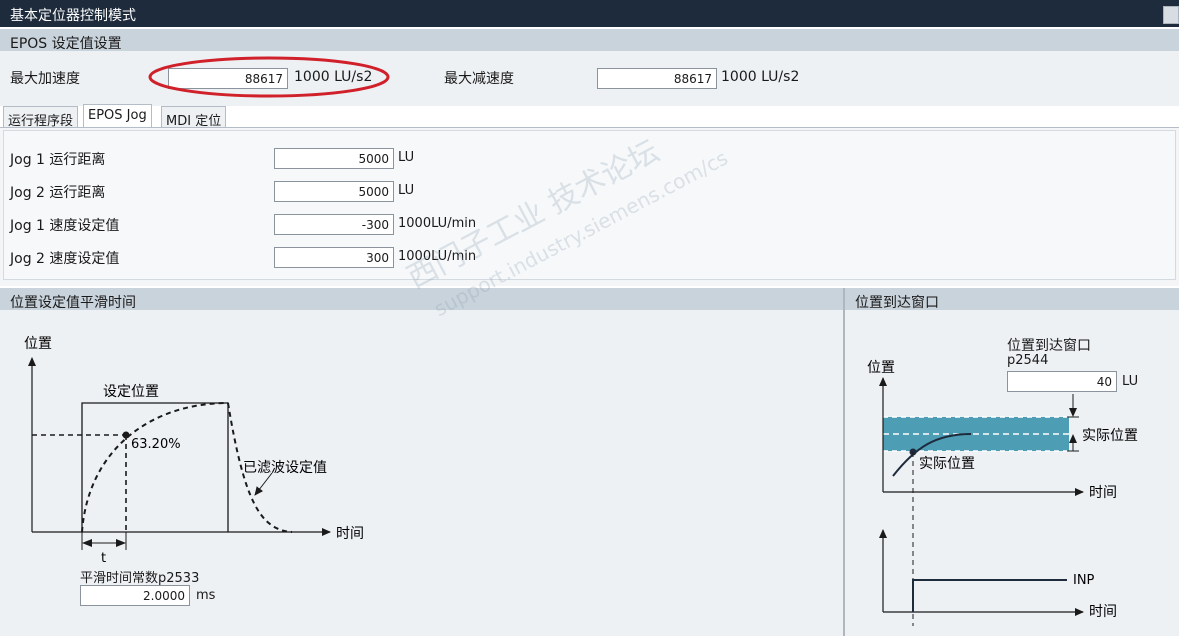 This screenshot has height=636, width=1179. What do you see at coordinates (897, 303) in the screenshot?
I see `window-section-title: 位置到达窗口` at bounding box center [897, 303].